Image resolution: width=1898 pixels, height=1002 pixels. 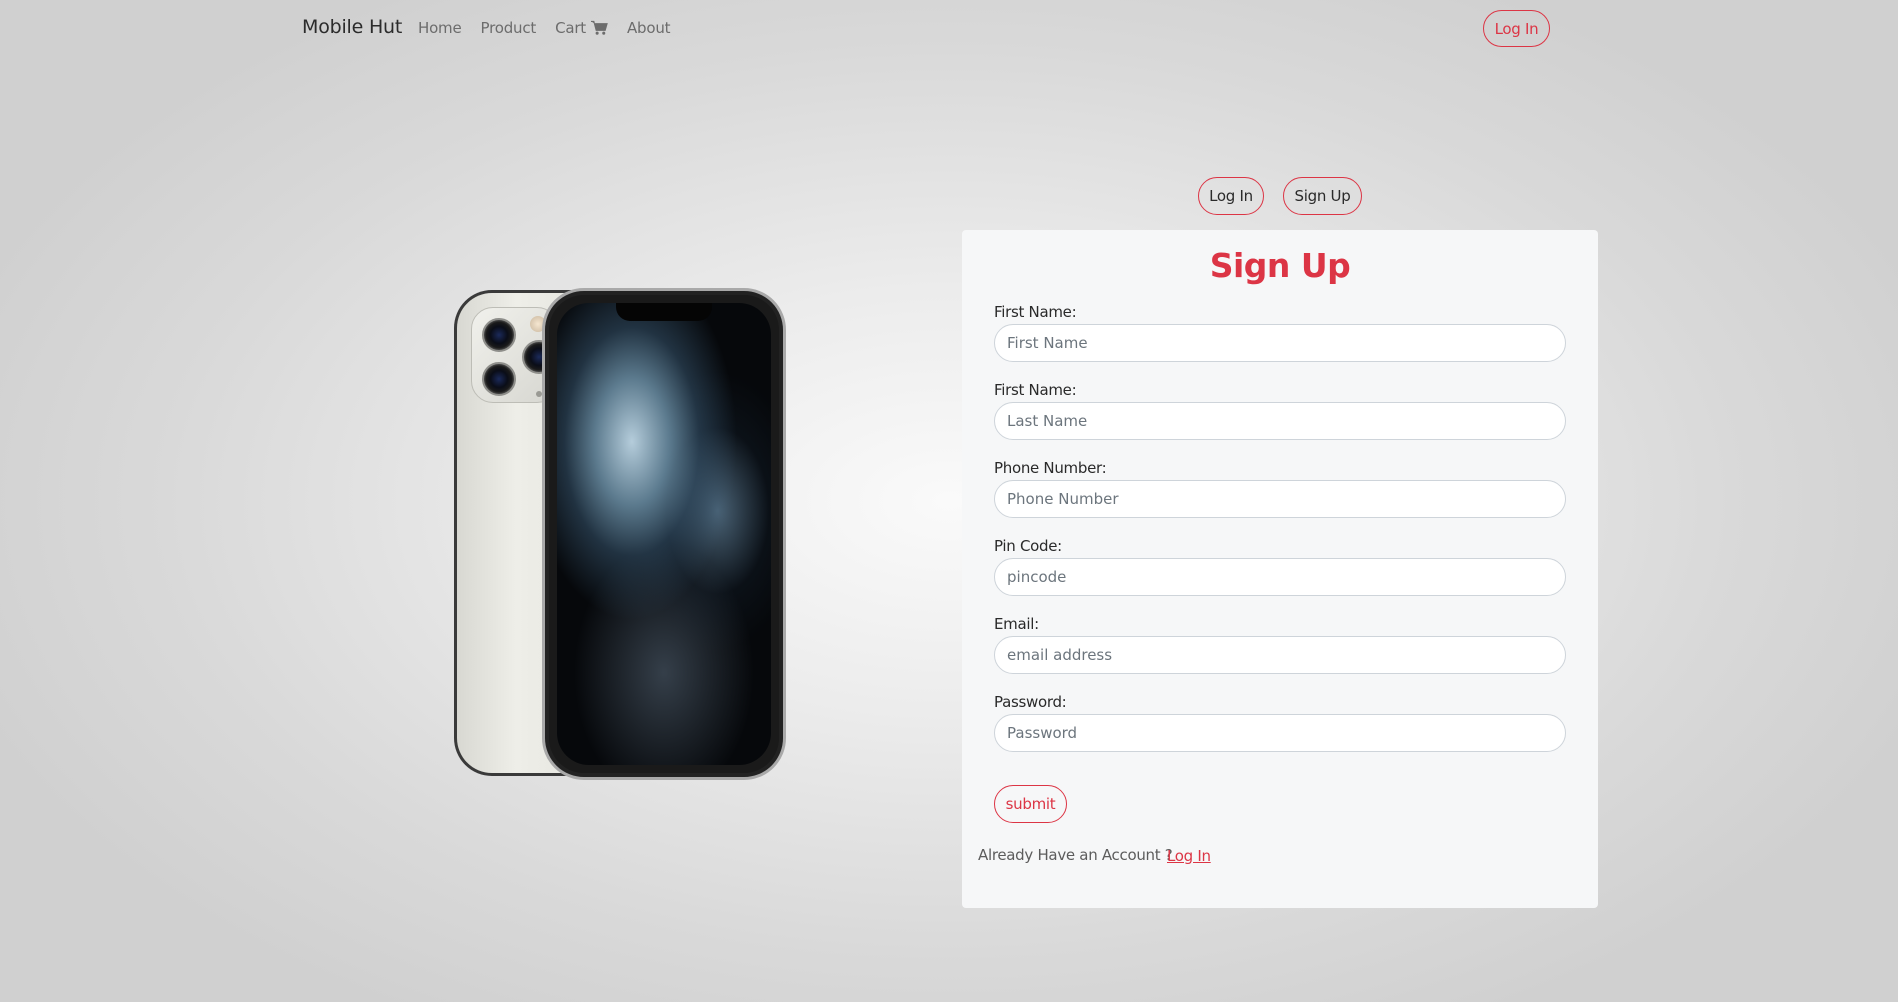 I want to click on nav-link-product: Product, so click(x=509, y=28).